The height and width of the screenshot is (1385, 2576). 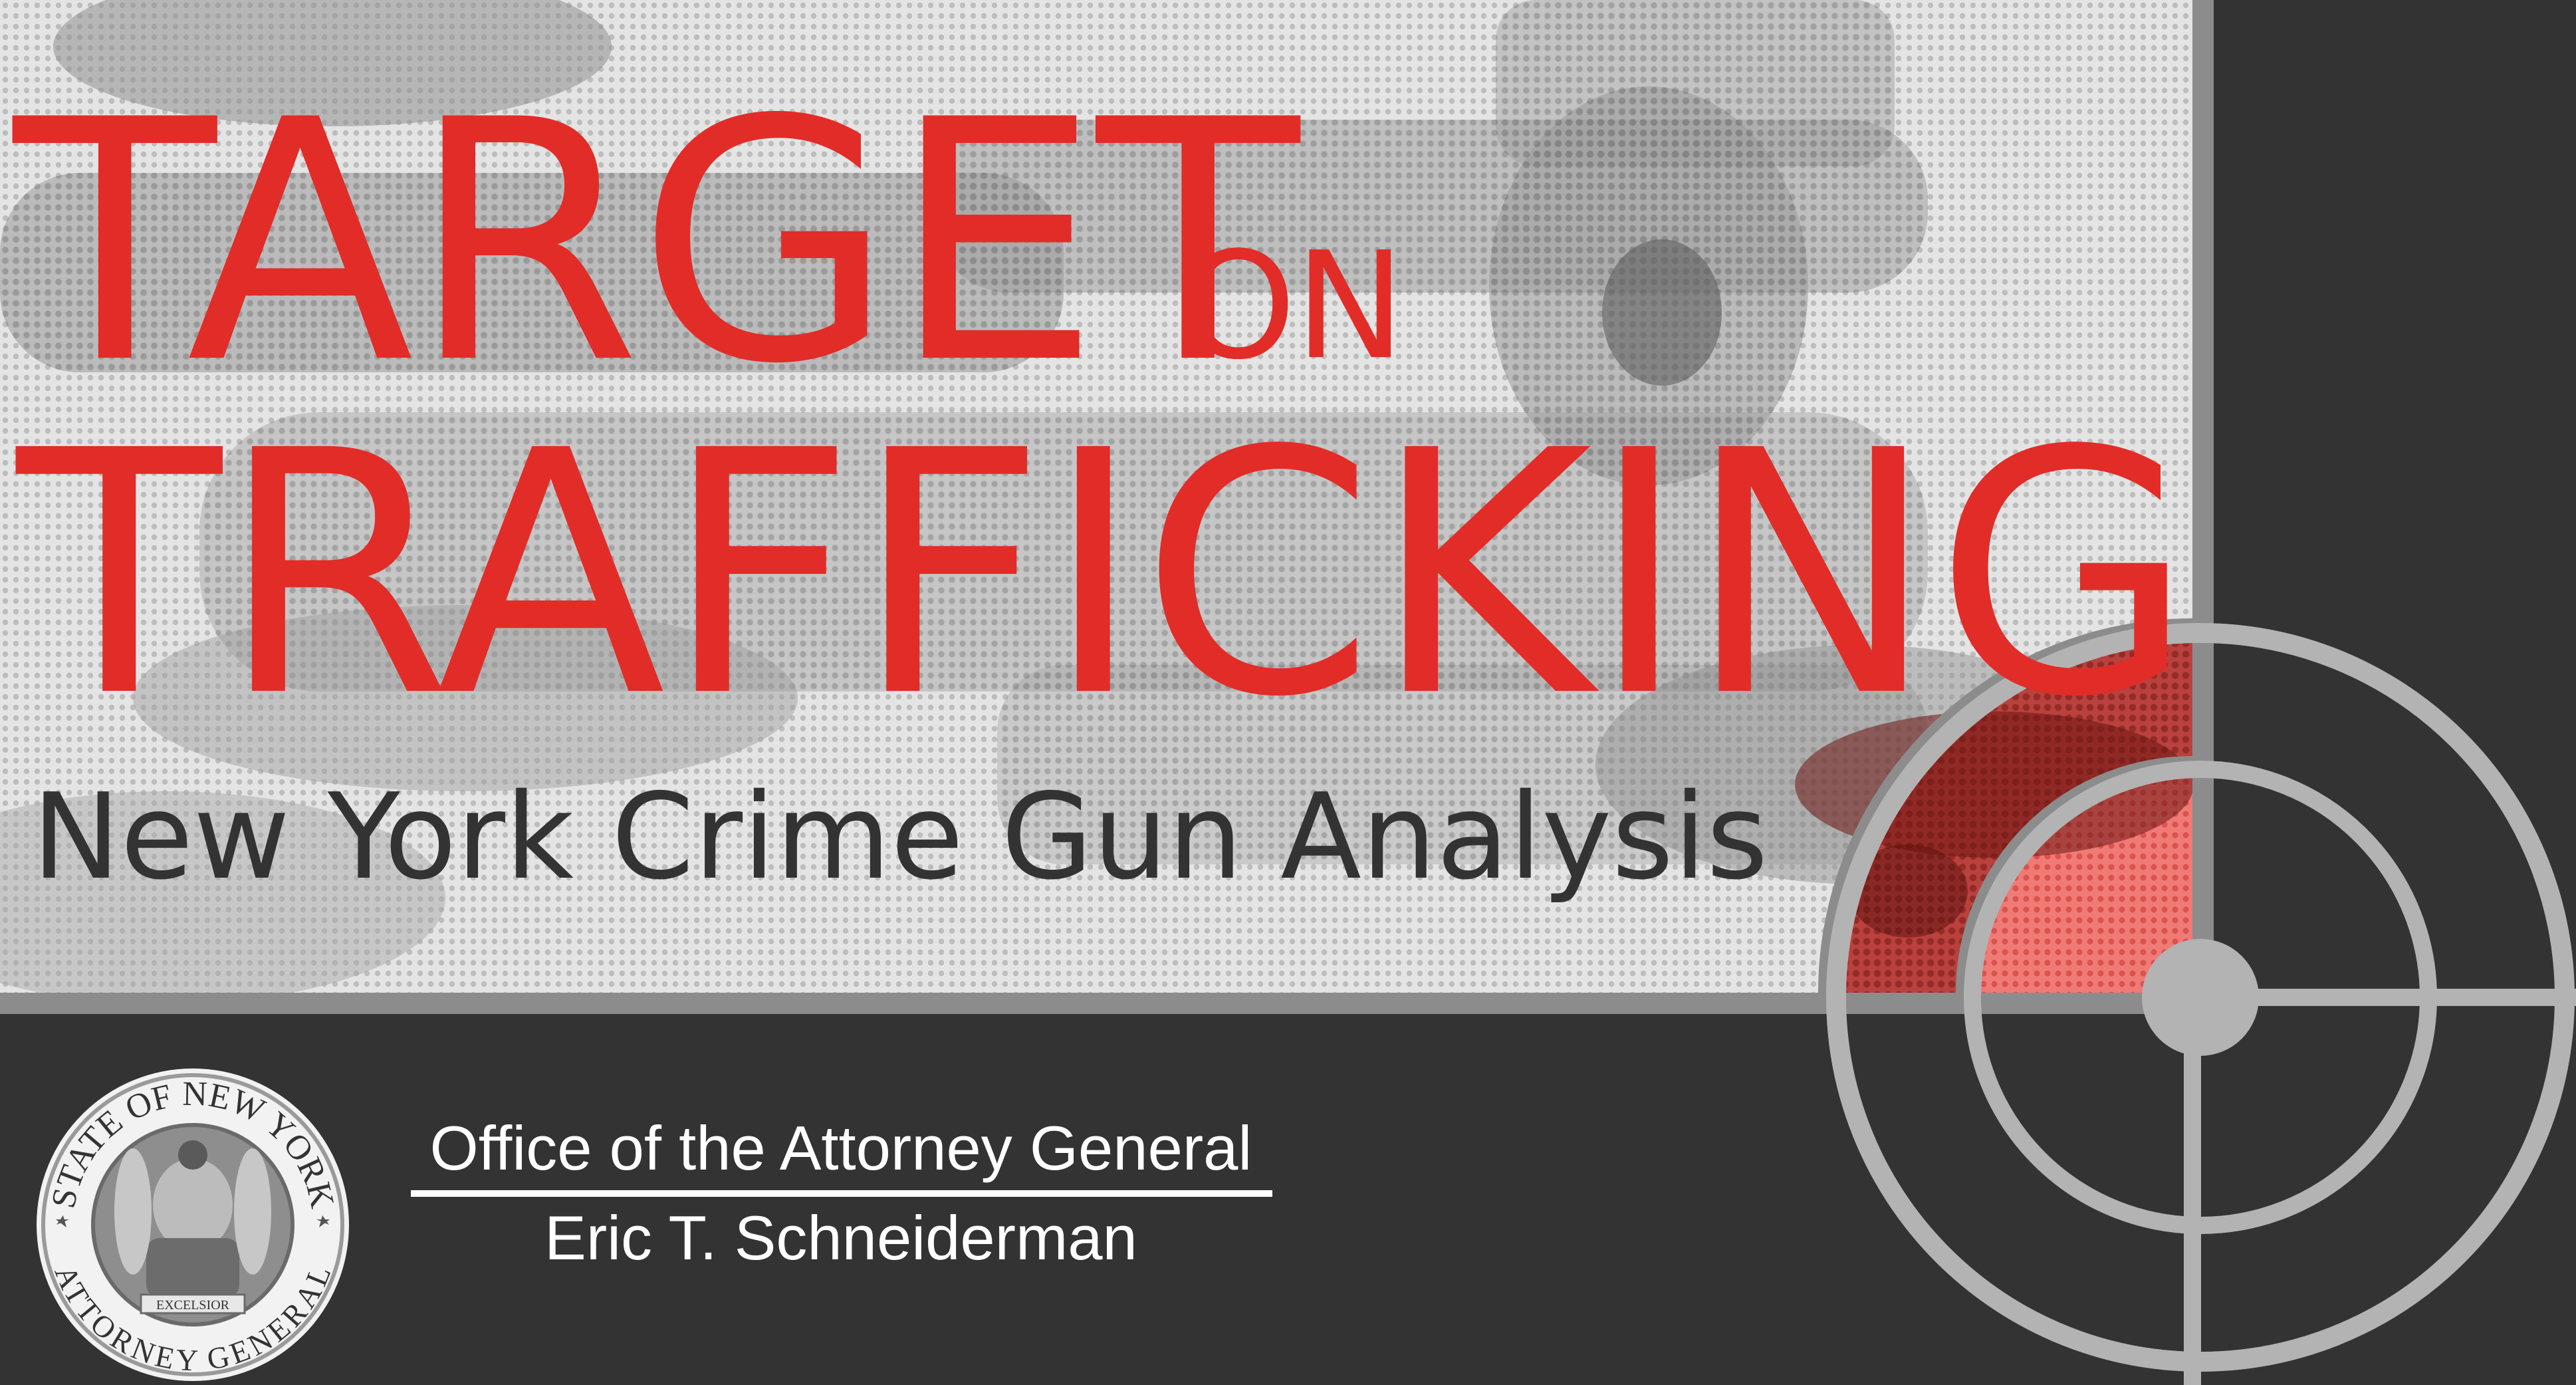 I want to click on title-target: TARGET, so click(x=656, y=243).